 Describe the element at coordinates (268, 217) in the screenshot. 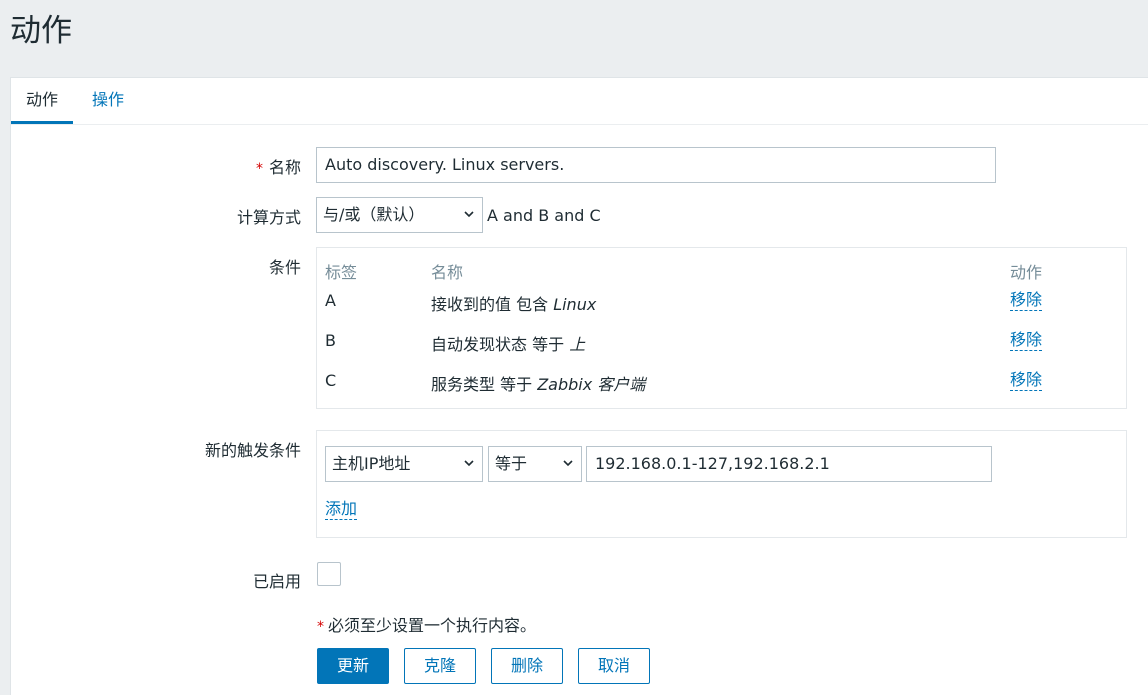

I see `calc-label: 计算方式` at that location.